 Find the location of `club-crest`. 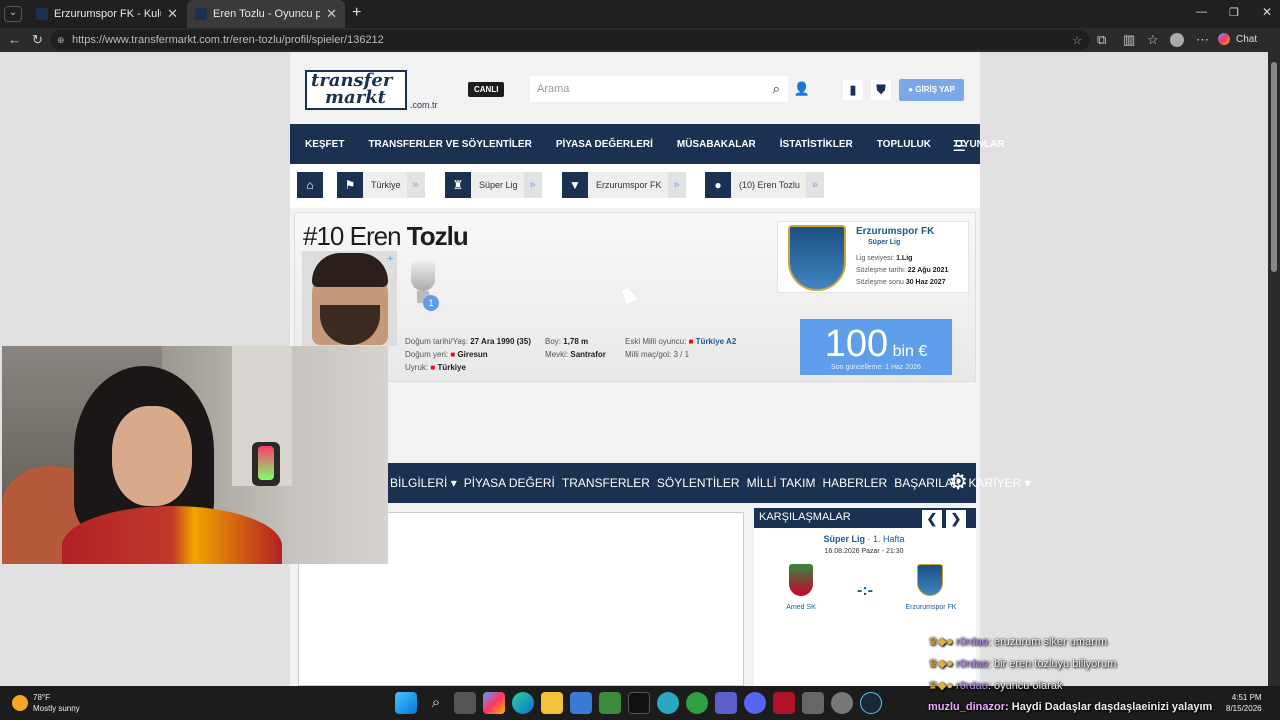

club-crest is located at coordinates (817, 258).